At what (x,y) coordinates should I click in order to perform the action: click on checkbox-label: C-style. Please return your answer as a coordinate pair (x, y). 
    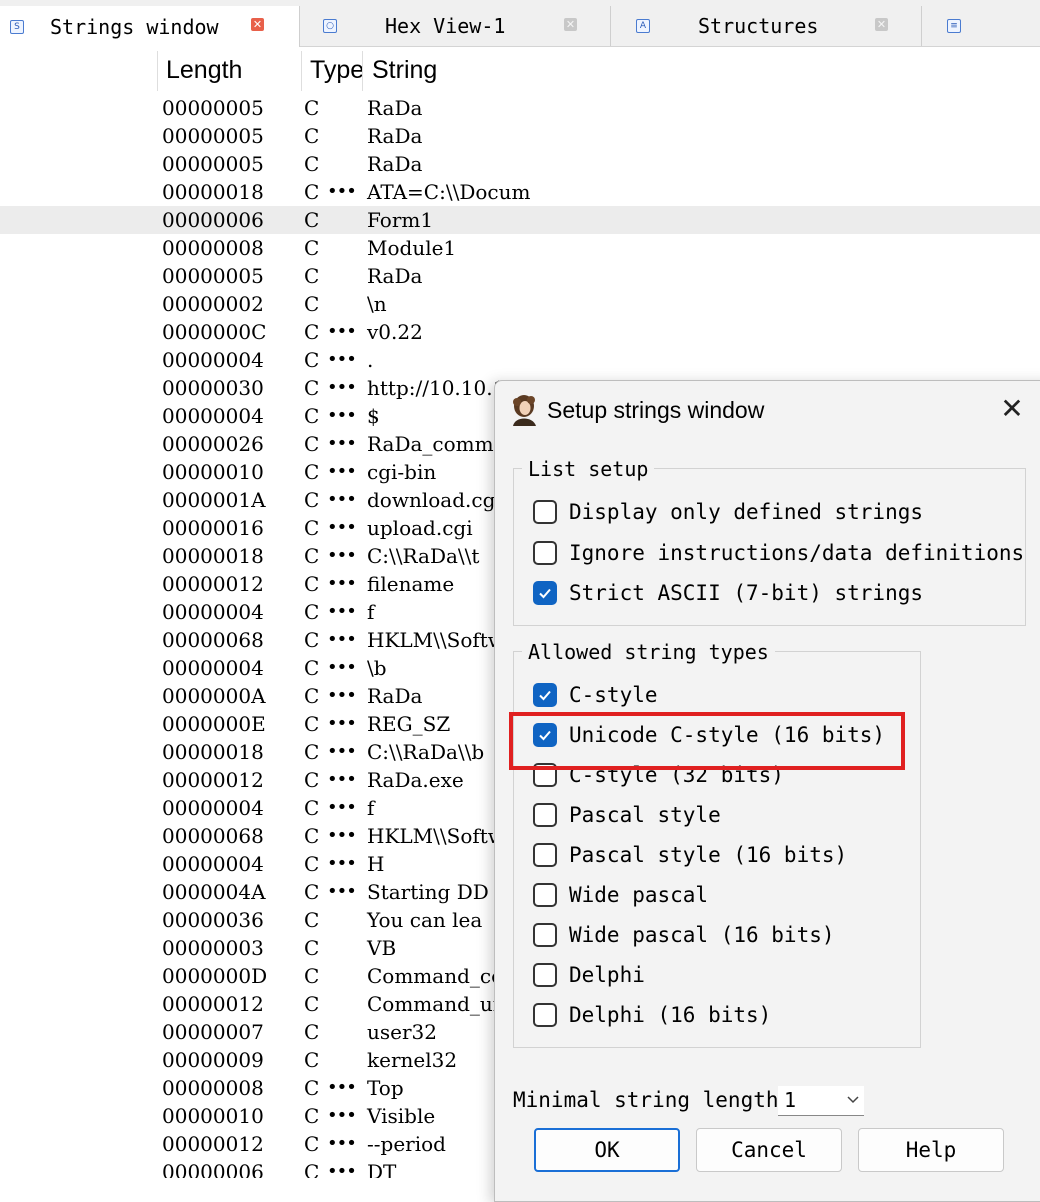
    Looking at the image, I should click on (613, 695).